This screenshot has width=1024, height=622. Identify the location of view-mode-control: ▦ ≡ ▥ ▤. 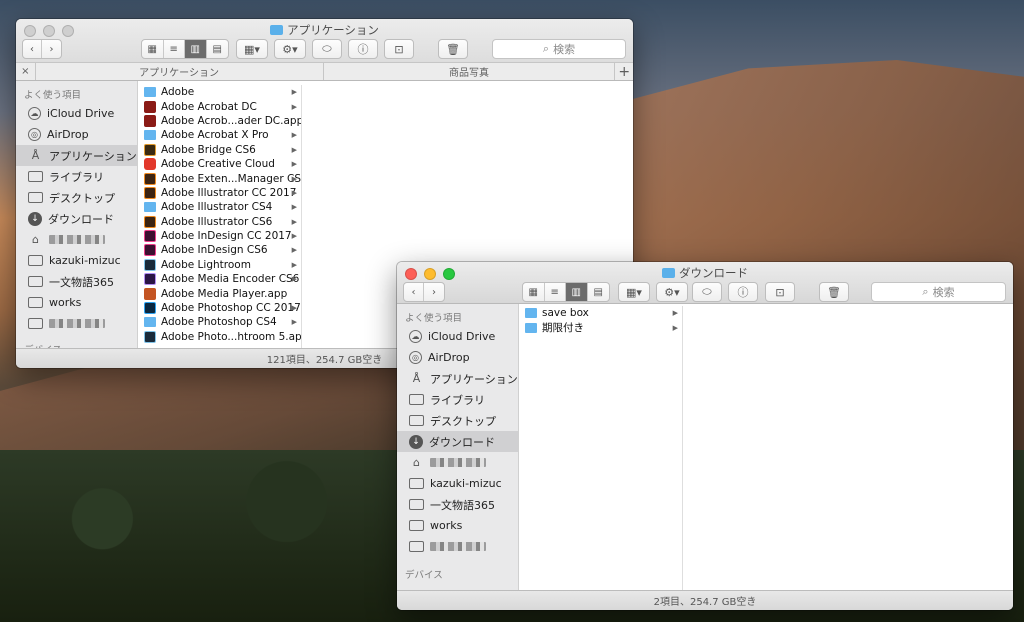
(185, 49).